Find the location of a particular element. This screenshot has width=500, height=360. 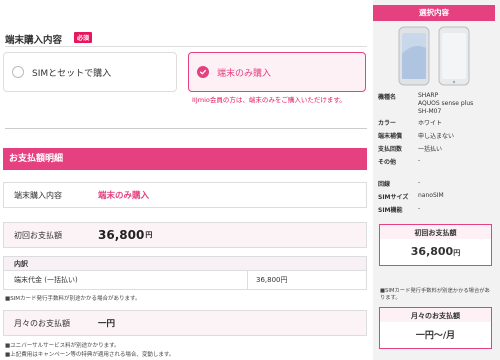

table-row: 端末代金 (一括払い) 36,800円 is located at coordinates (185, 280).